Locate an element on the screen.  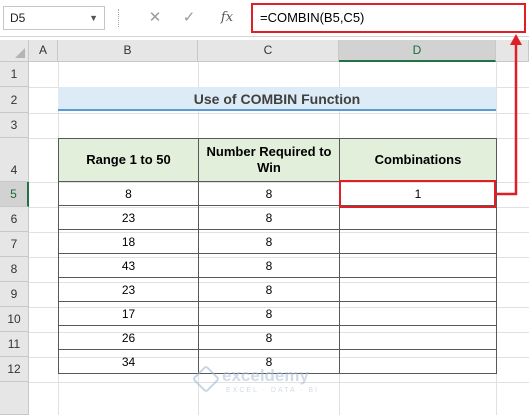
cell-c11: 8 is located at coordinates (269, 337).